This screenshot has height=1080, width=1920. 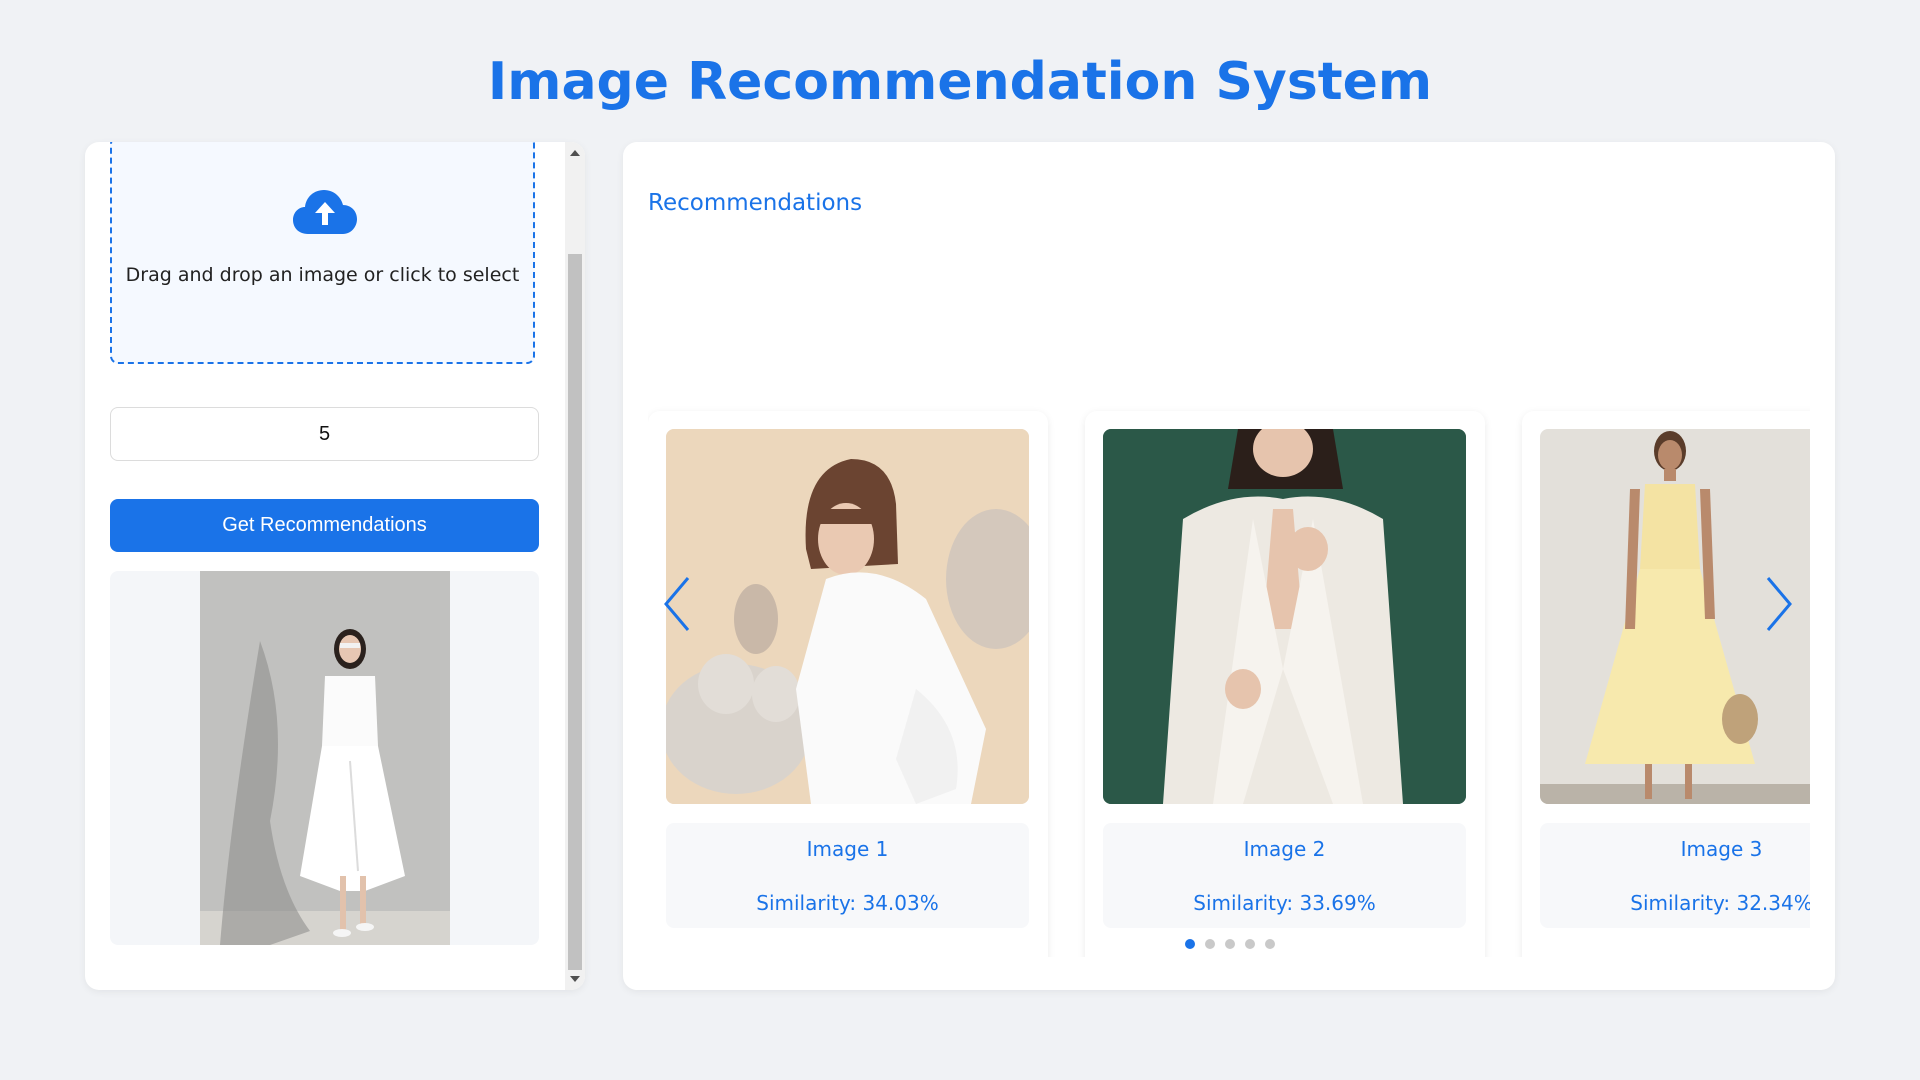 I want to click on left-panel-scrollbar, so click(x=575, y=566).